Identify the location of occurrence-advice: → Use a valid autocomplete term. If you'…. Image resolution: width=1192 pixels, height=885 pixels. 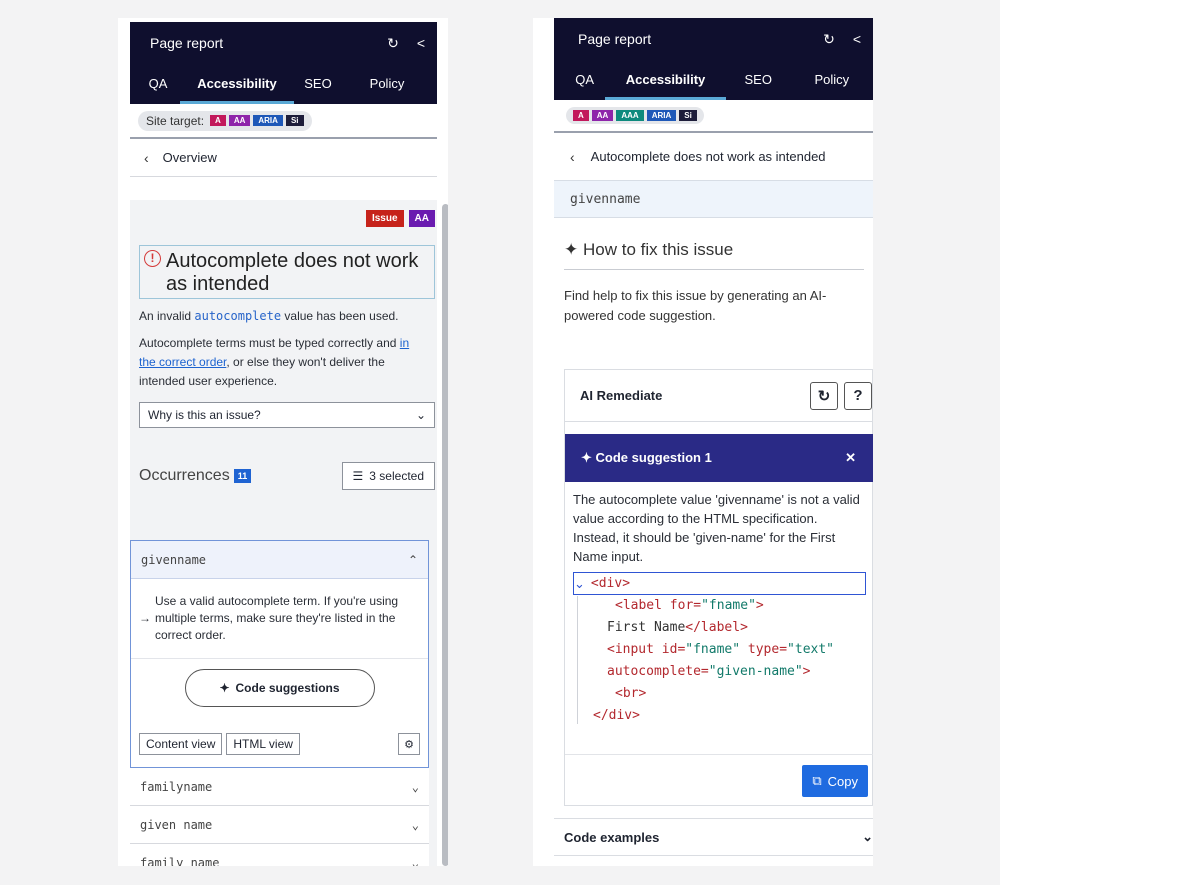
(279, 611).